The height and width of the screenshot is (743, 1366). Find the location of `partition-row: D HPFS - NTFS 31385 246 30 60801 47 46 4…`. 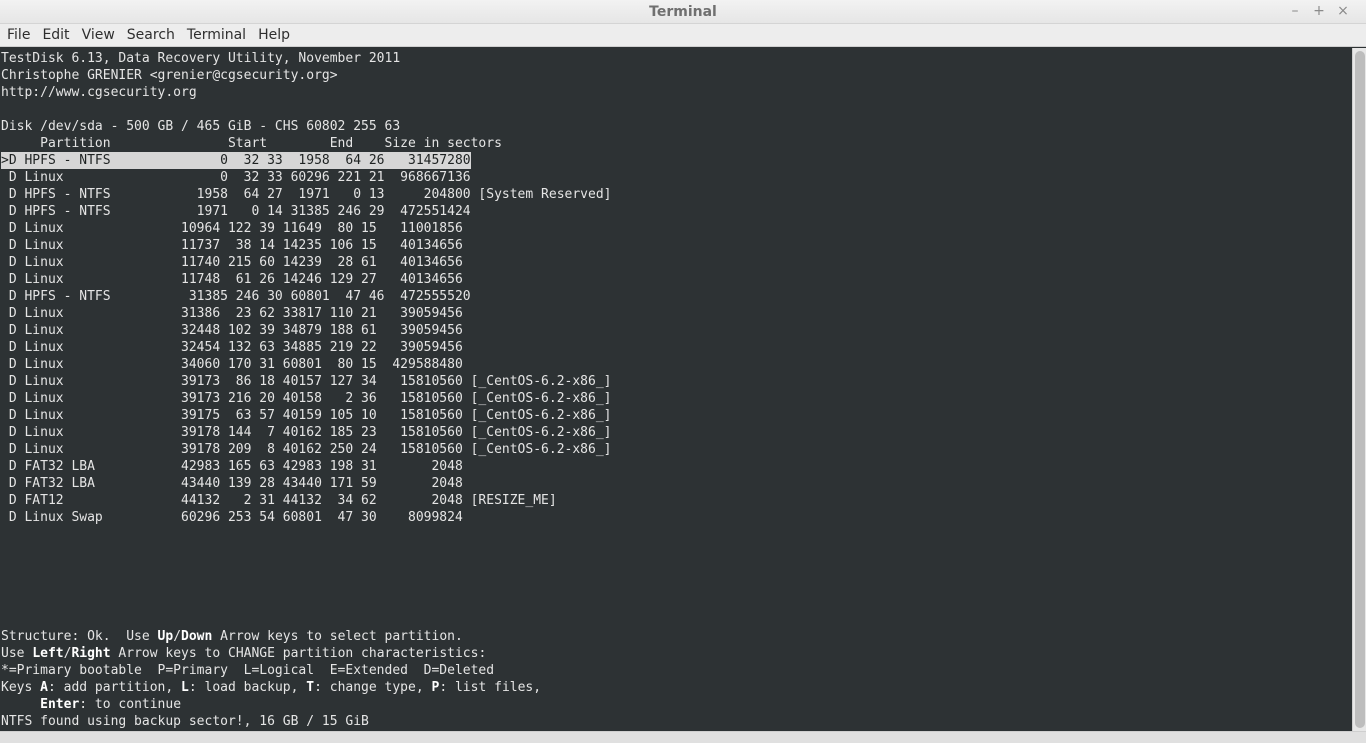

partition-row: D HPFS - NTFS 31385 246 30 60801 47 46 4… is located at coordinates (236, 296).